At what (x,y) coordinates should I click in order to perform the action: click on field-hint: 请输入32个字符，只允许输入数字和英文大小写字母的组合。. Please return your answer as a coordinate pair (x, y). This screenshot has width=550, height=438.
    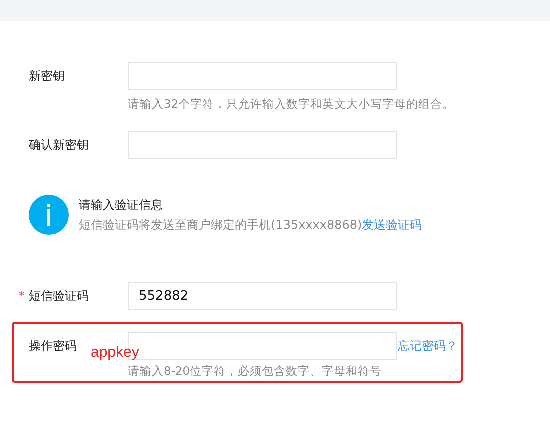
    Looking at the image, I should click on (292, 104).